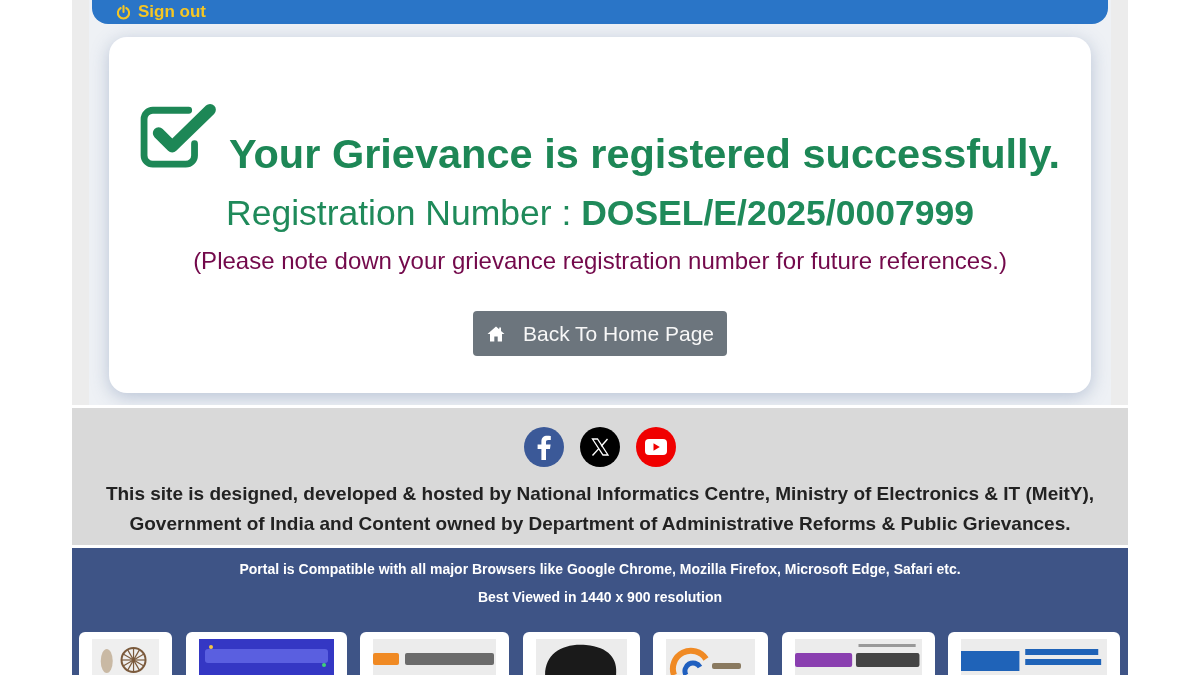 This screenshot has width=1200, height=675. What do you see at coordinates (495, 333) in the screenshot?
I see `home-icon` at bounding box center [495, 333].